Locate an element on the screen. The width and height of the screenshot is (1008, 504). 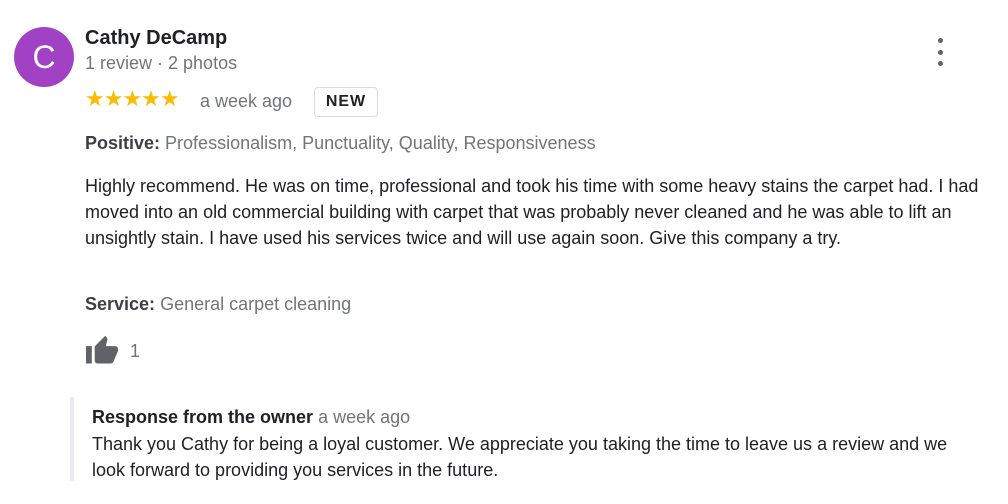
service-value: General carpet cleaning is located at coordinates (256, 304).